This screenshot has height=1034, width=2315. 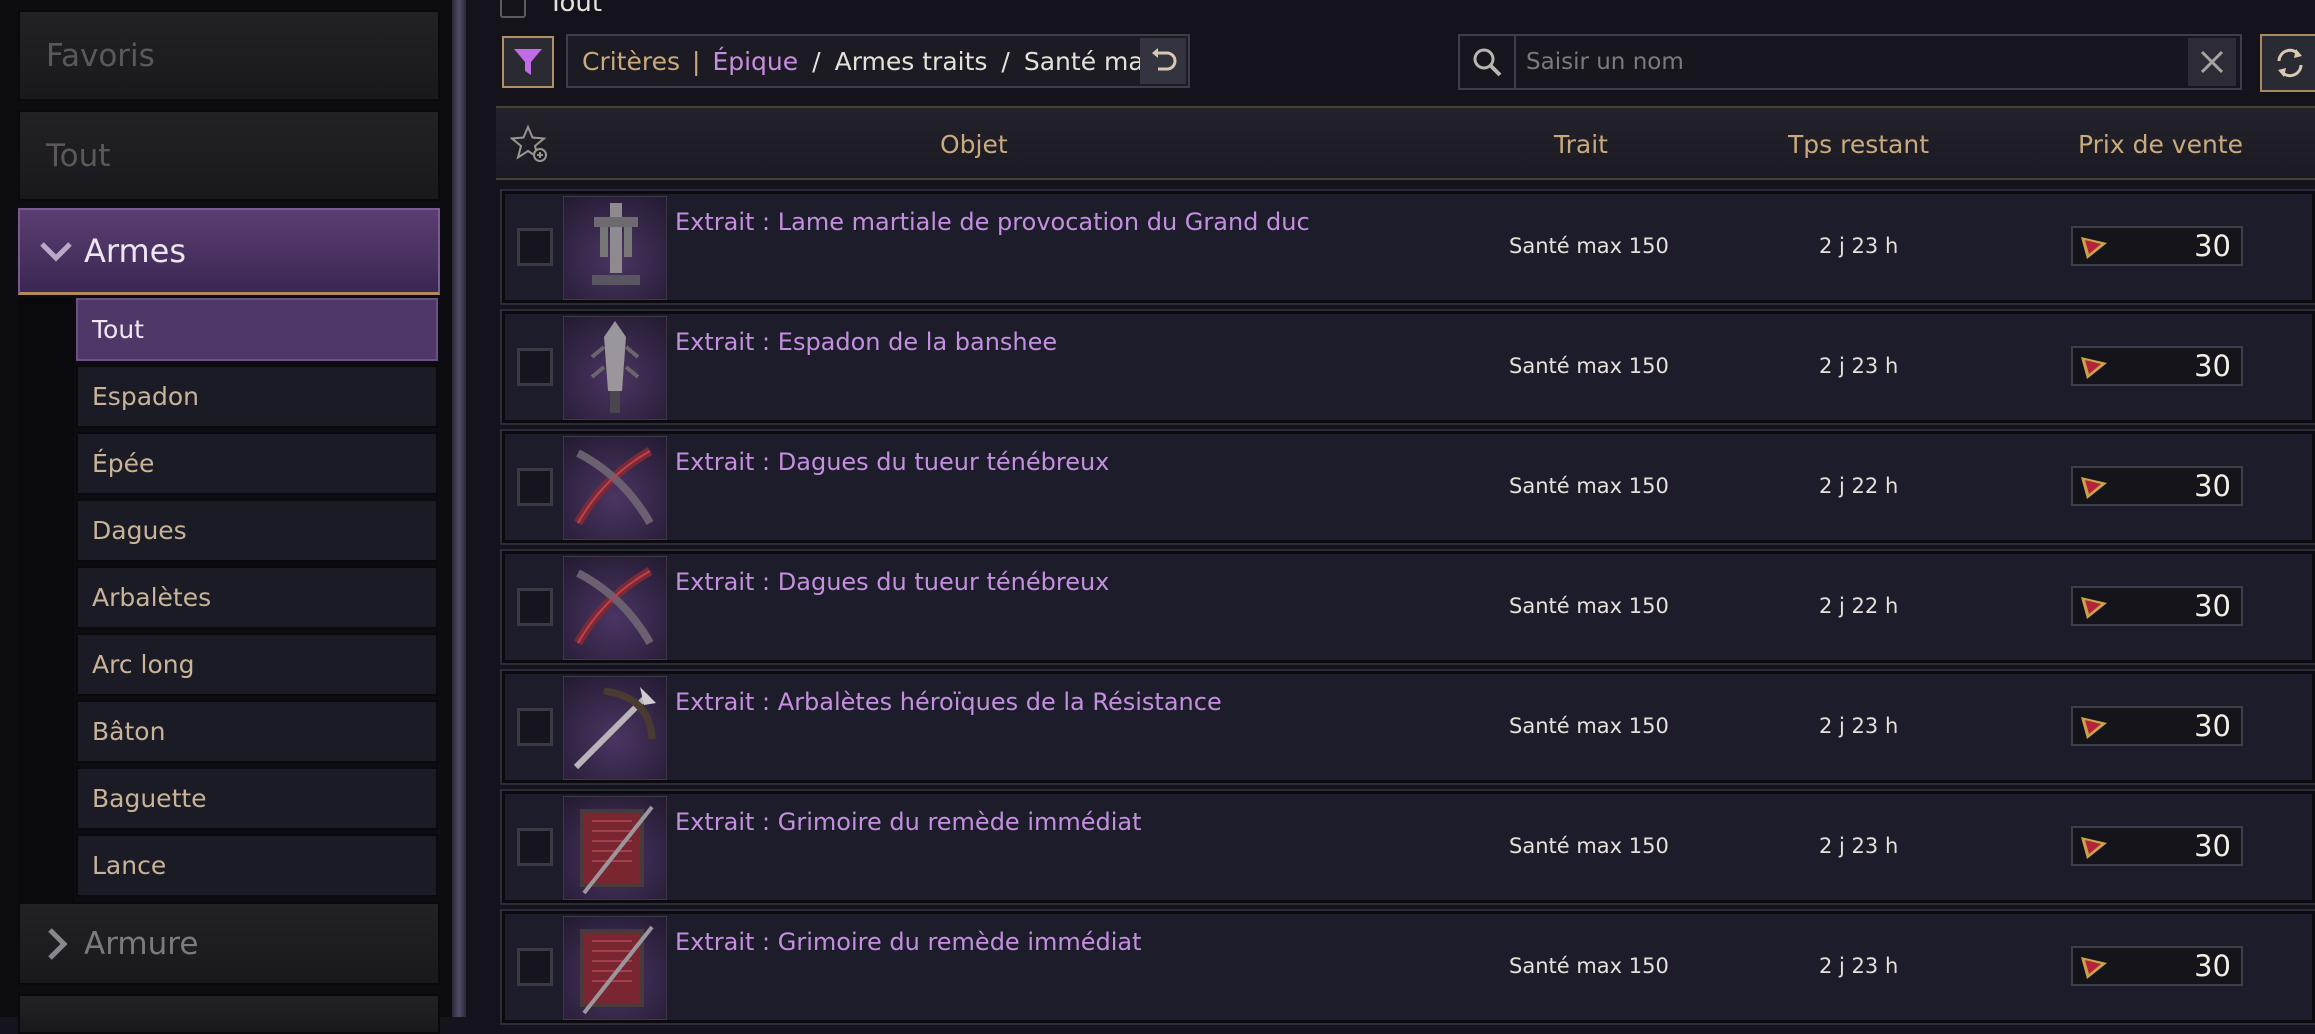 I want to click on refresh-icon, so click(x=2290, y=63).